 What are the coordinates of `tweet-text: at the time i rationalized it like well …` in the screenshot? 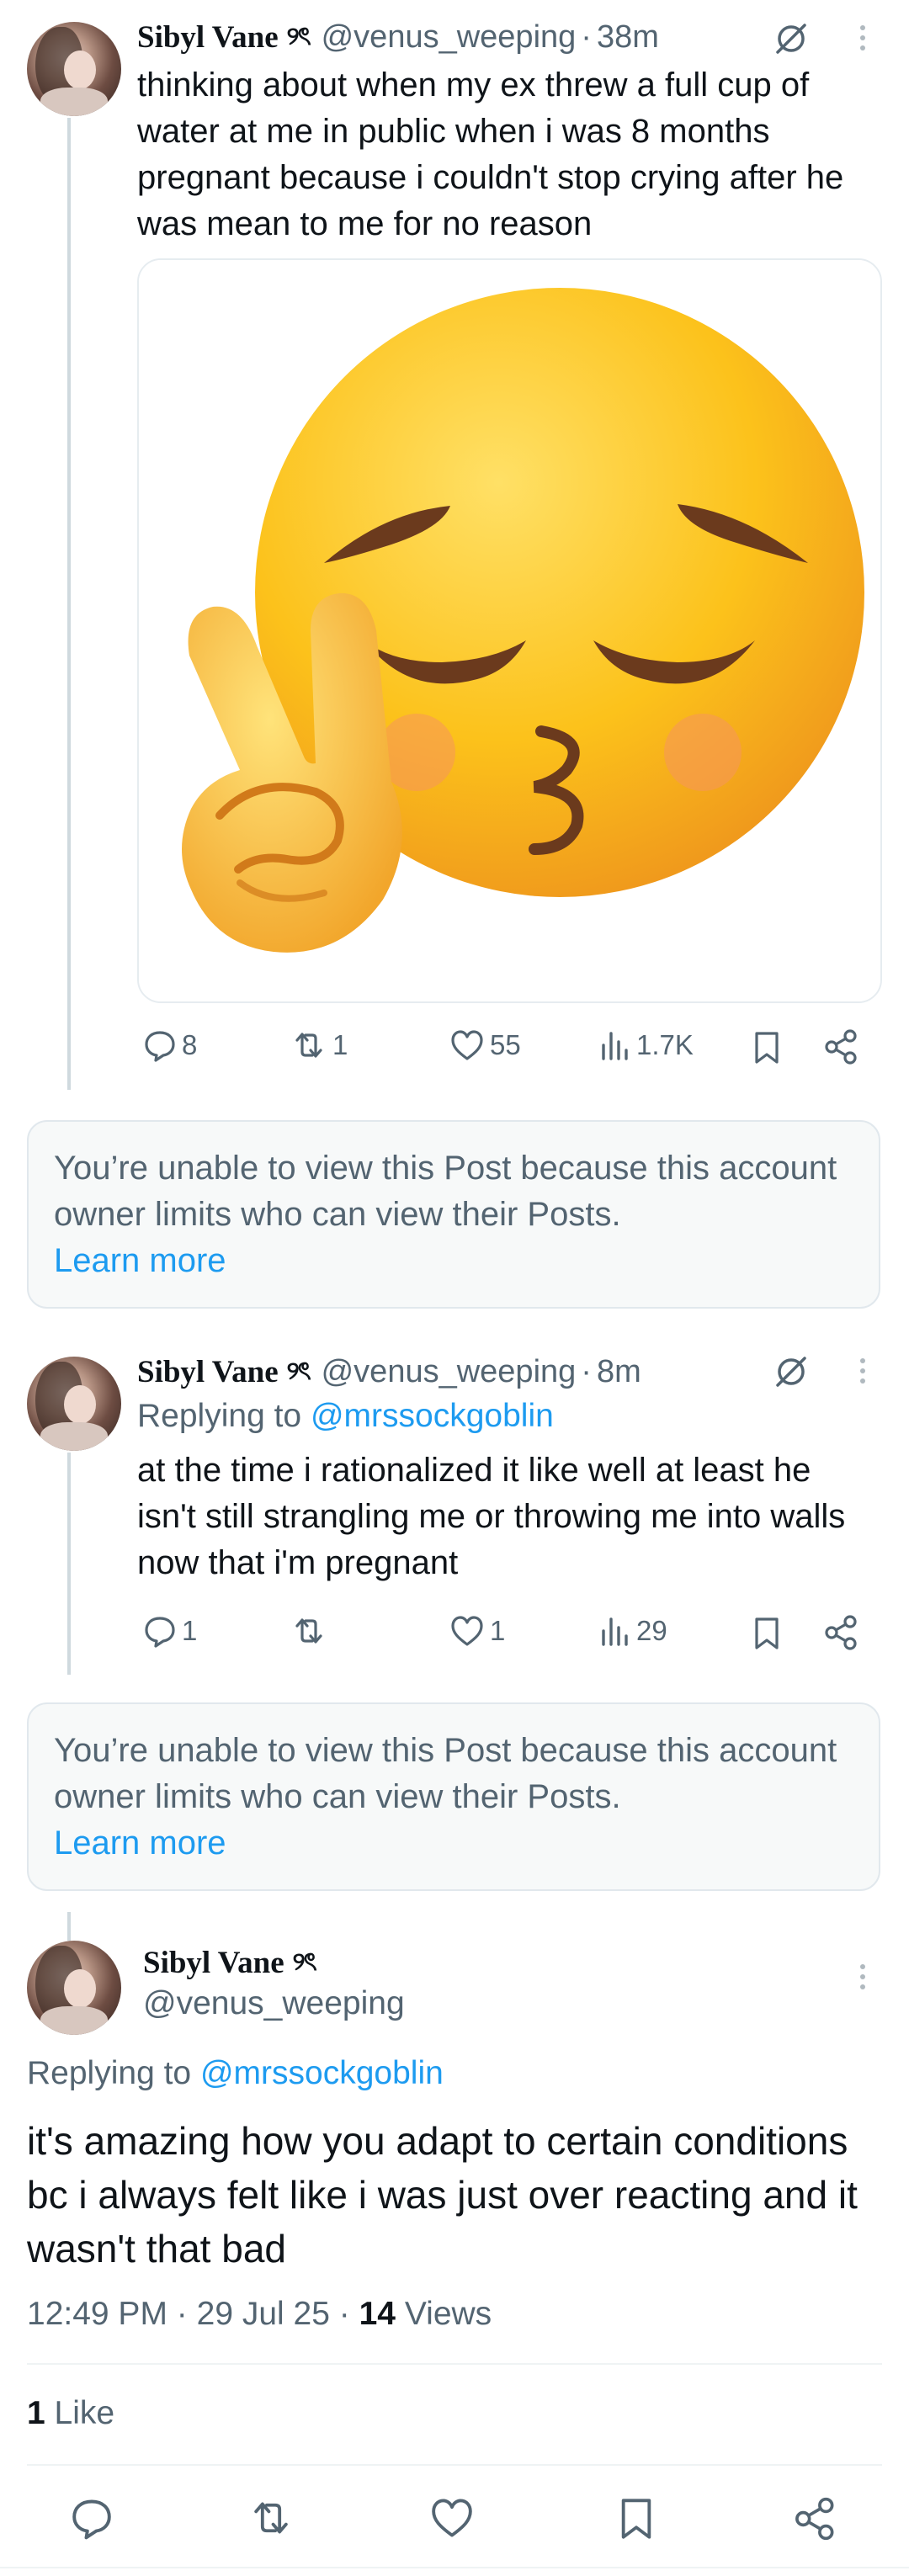 It's located at (491, 1517).